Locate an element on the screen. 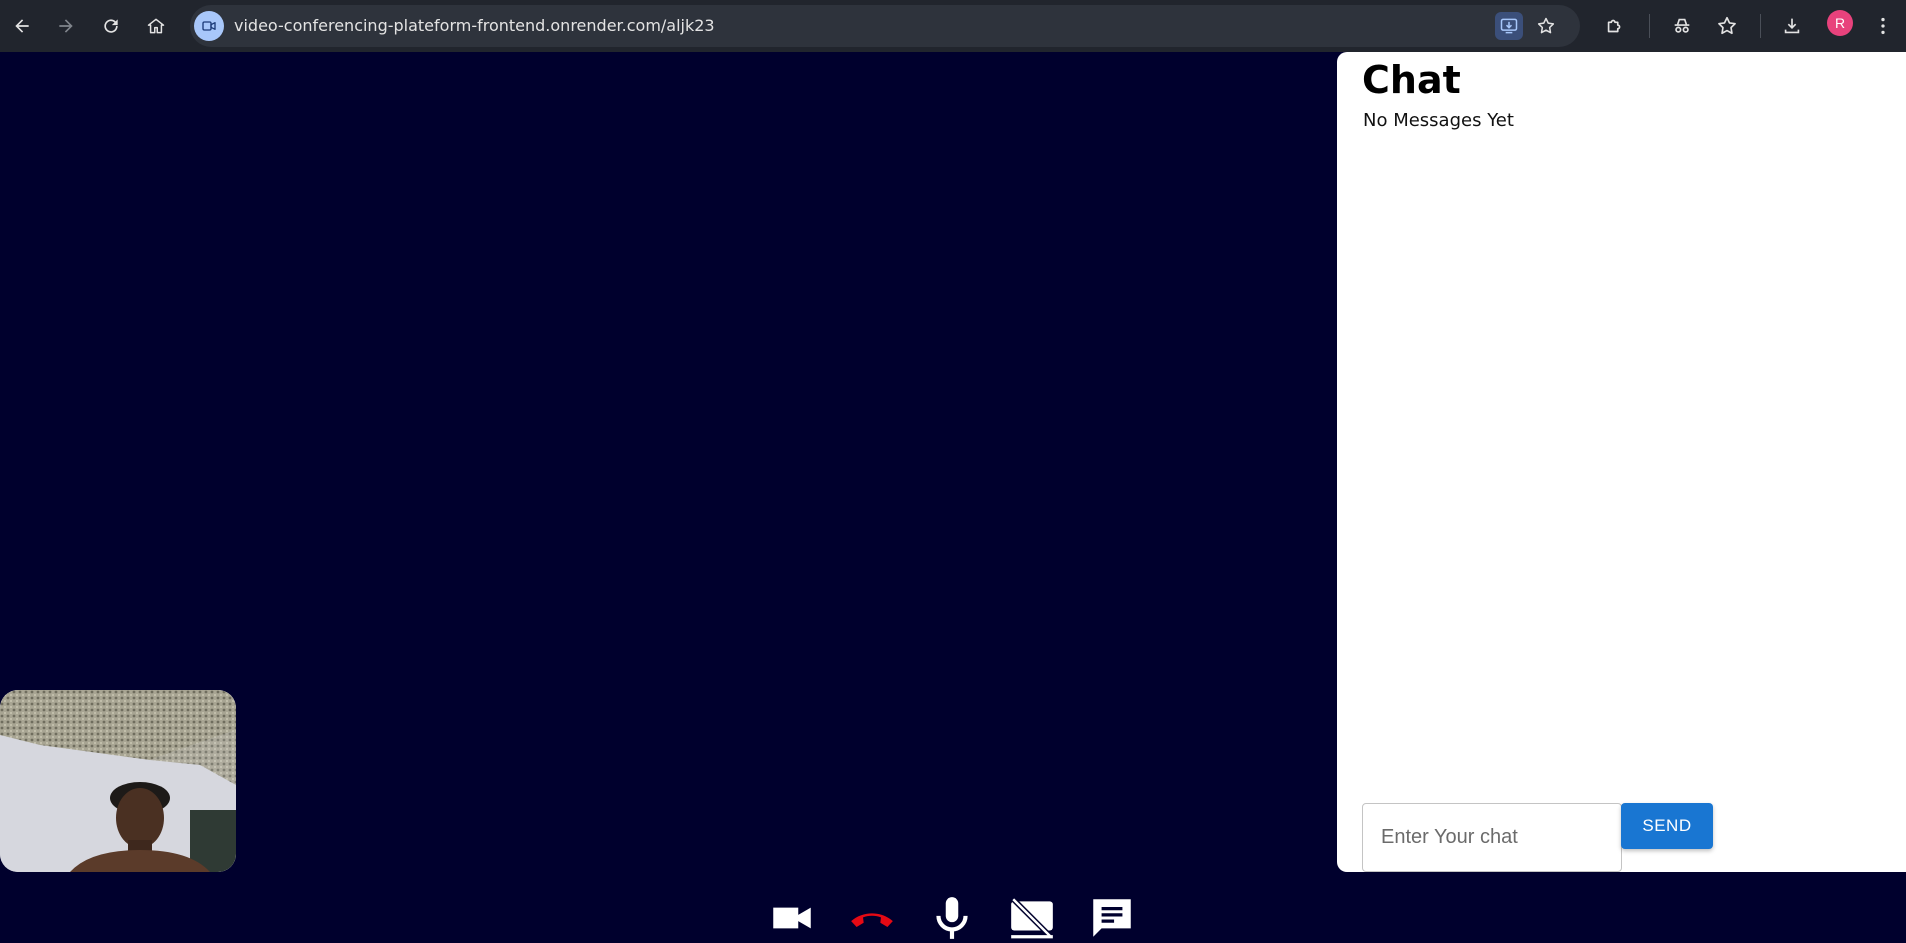 This screenshot has width=1906, height=943. kebab-menu-icon is located at coordinates (1883, 26).